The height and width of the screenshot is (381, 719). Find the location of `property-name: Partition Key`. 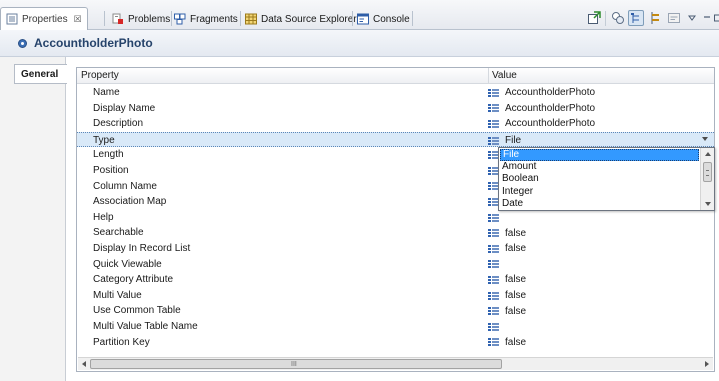

property-name: Partition Key is located at coordinates (121, 342).